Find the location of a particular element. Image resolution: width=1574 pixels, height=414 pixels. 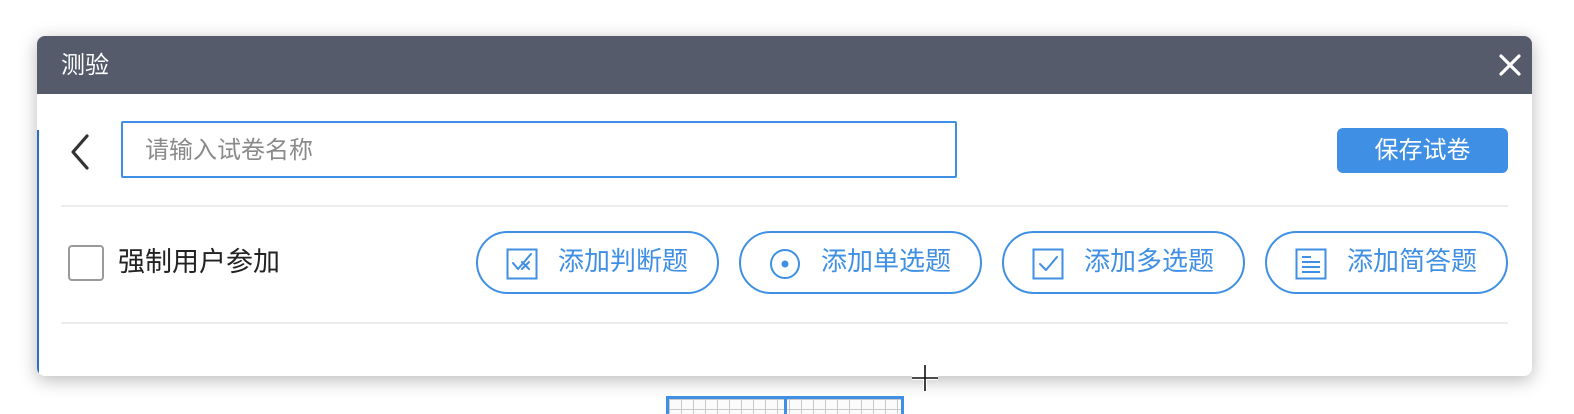

crosshair-cursor-icon is located at coordinates (925, 378).